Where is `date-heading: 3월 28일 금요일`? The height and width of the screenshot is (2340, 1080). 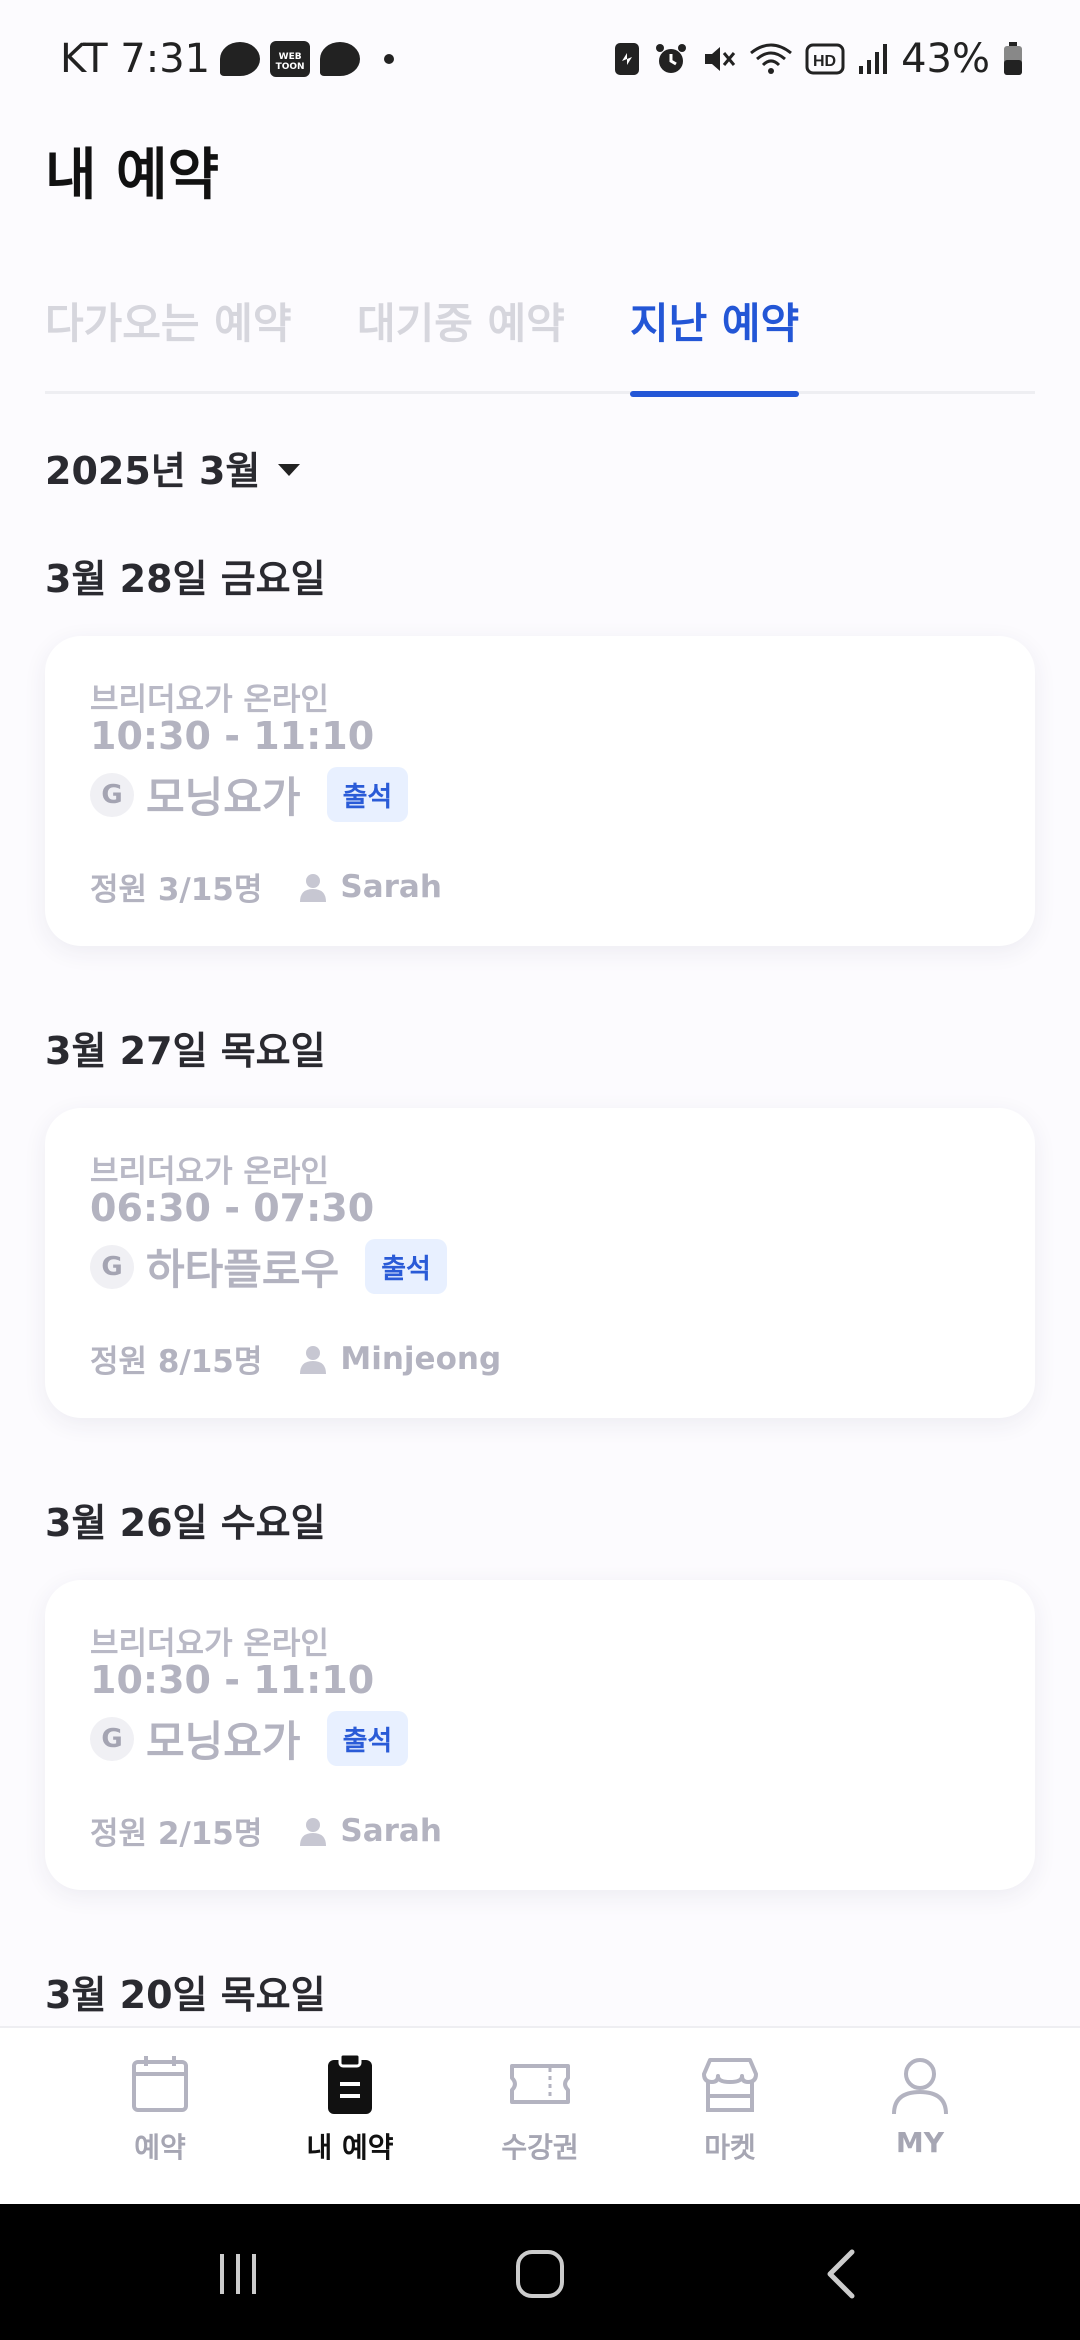
date-heading: 3월 28일 금요일 is located at coordinates (185, 579).